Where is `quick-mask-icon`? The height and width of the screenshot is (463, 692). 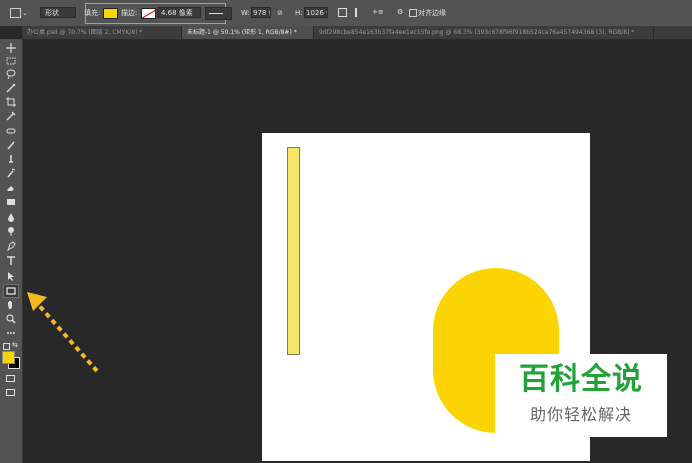
quick-mask-icon is located at coordinates (10, 378).